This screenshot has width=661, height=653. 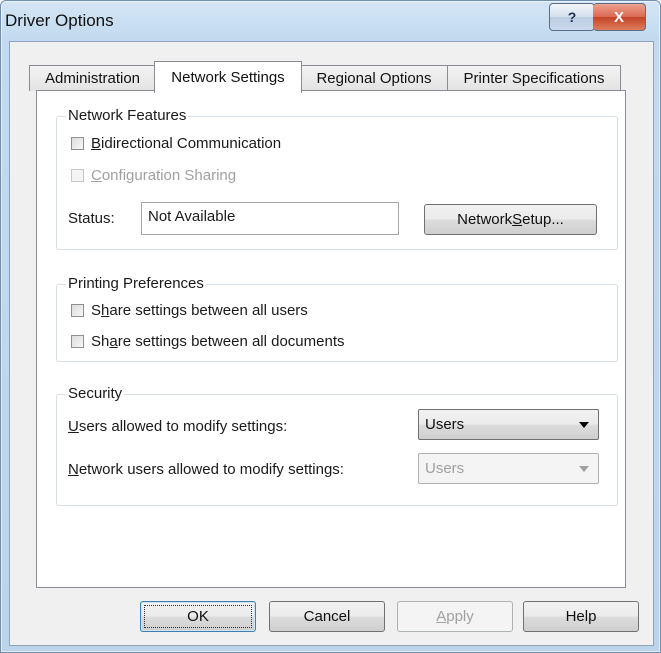 What do you see at coordinates (136, 283) in the screenshot?
I see `printing-preferences-legend: Printing Preferences` at bounding box center [136, 283].